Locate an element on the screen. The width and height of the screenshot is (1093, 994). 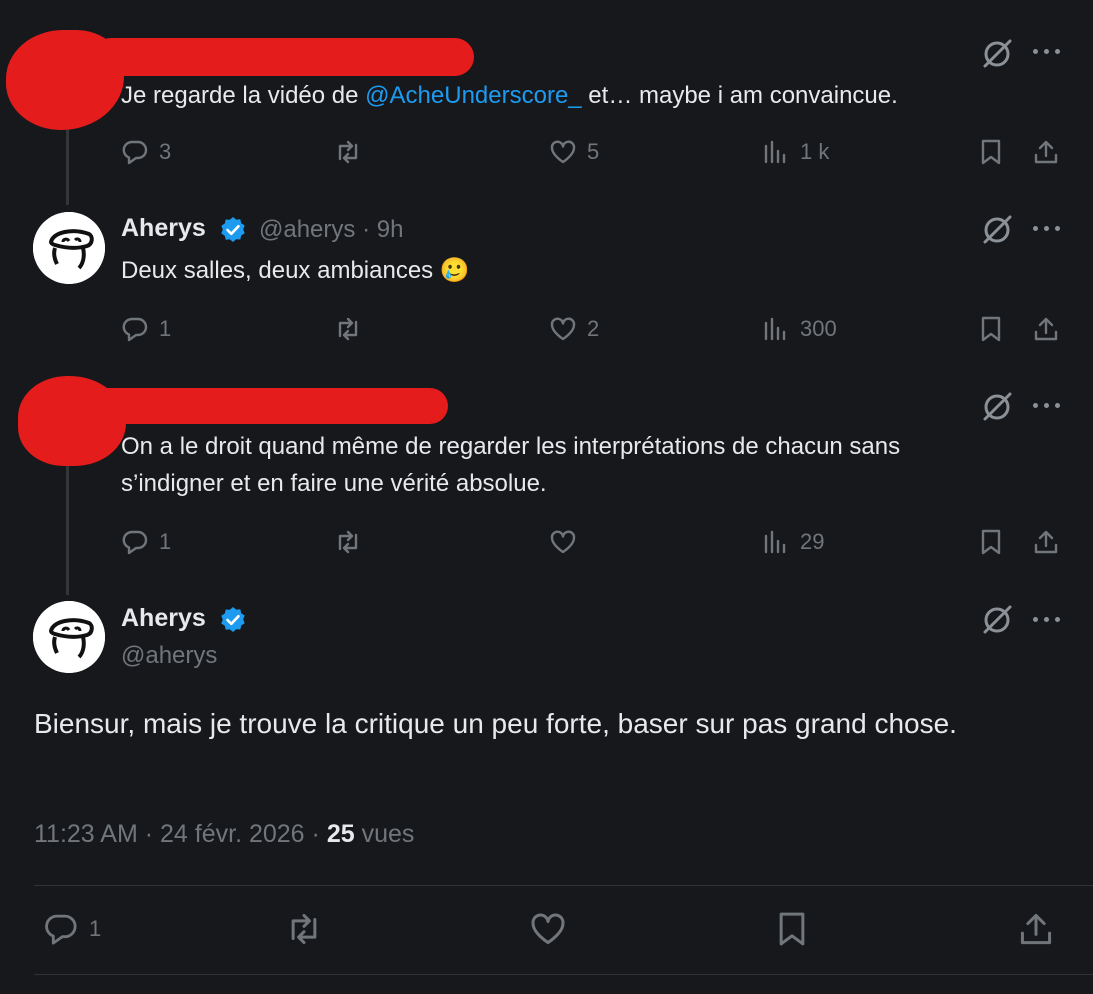
views-button: 300 is located at coordinates (799, 329).